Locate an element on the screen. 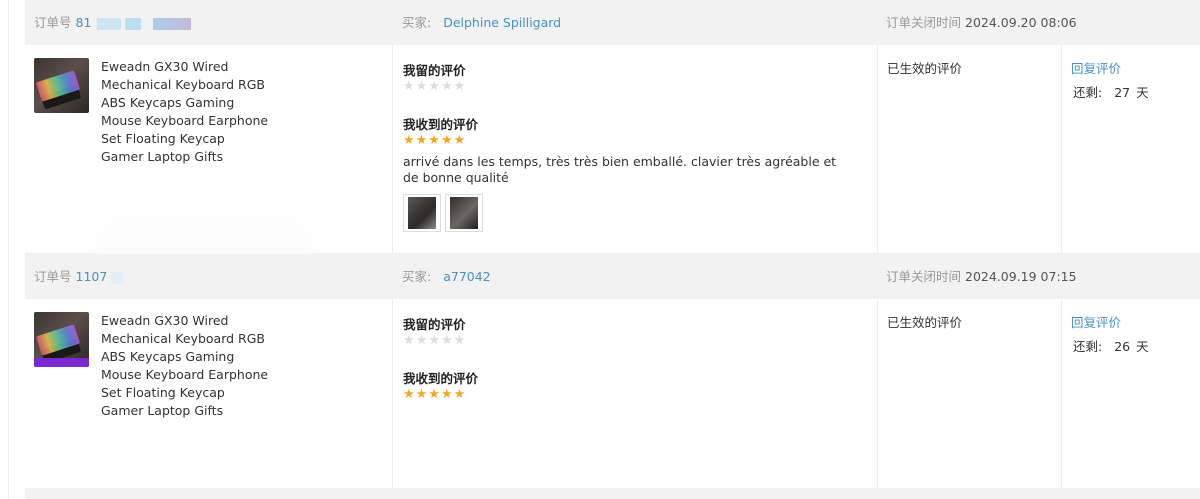  action-cell: 回复评价 还剩: 26 天 is located at coordinates (1130, 399).